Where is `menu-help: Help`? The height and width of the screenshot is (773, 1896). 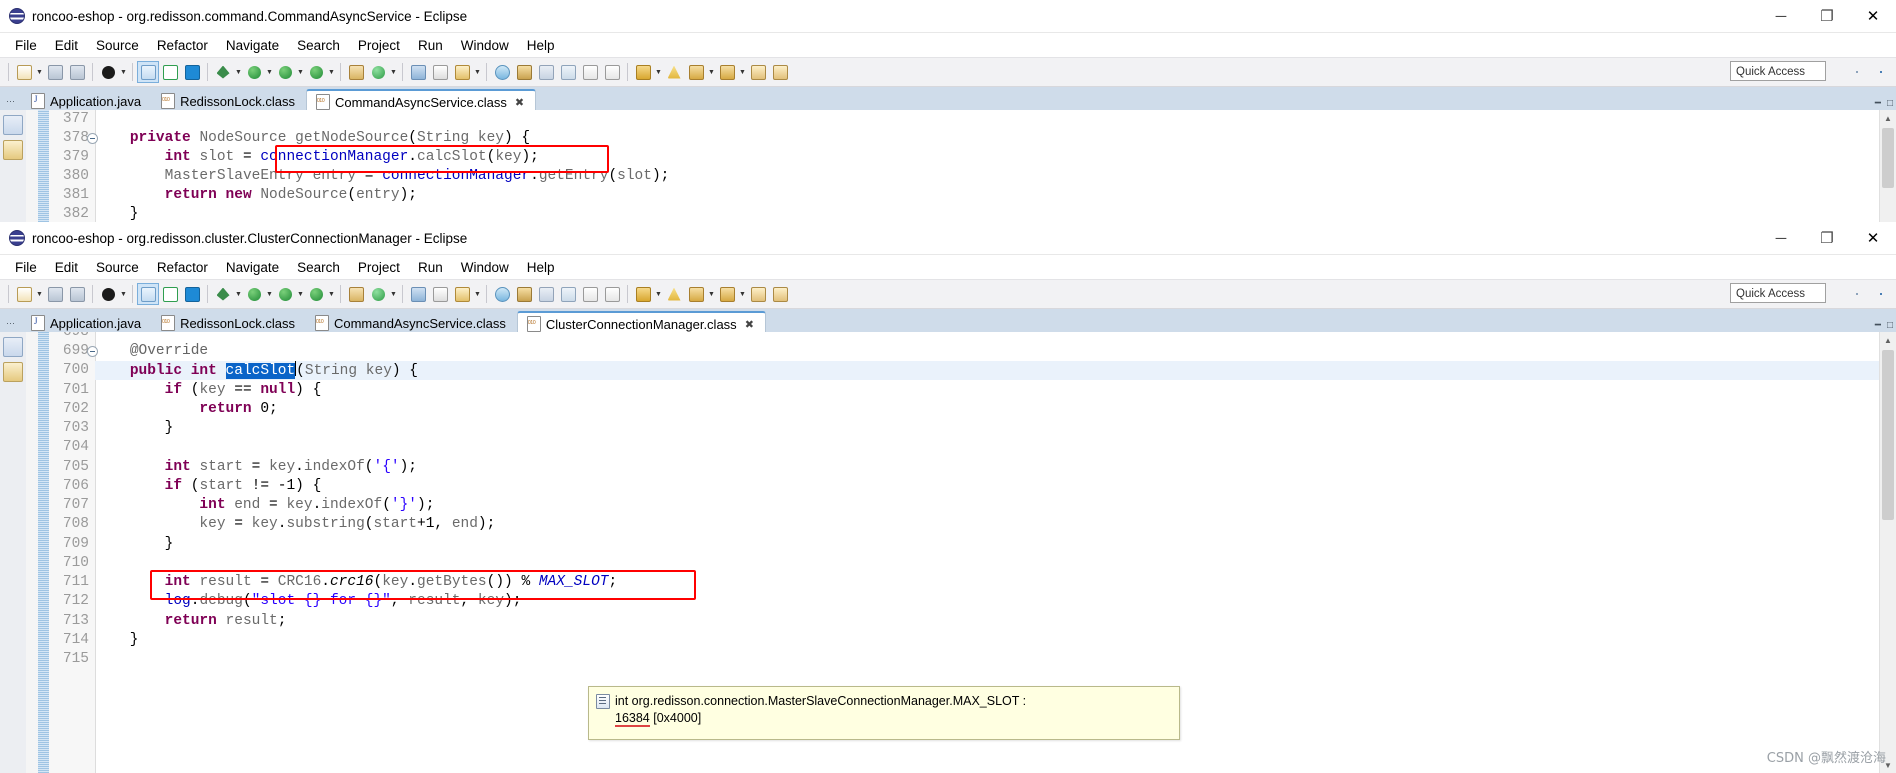 menu-help: Help is located at coordinates (541, 267).